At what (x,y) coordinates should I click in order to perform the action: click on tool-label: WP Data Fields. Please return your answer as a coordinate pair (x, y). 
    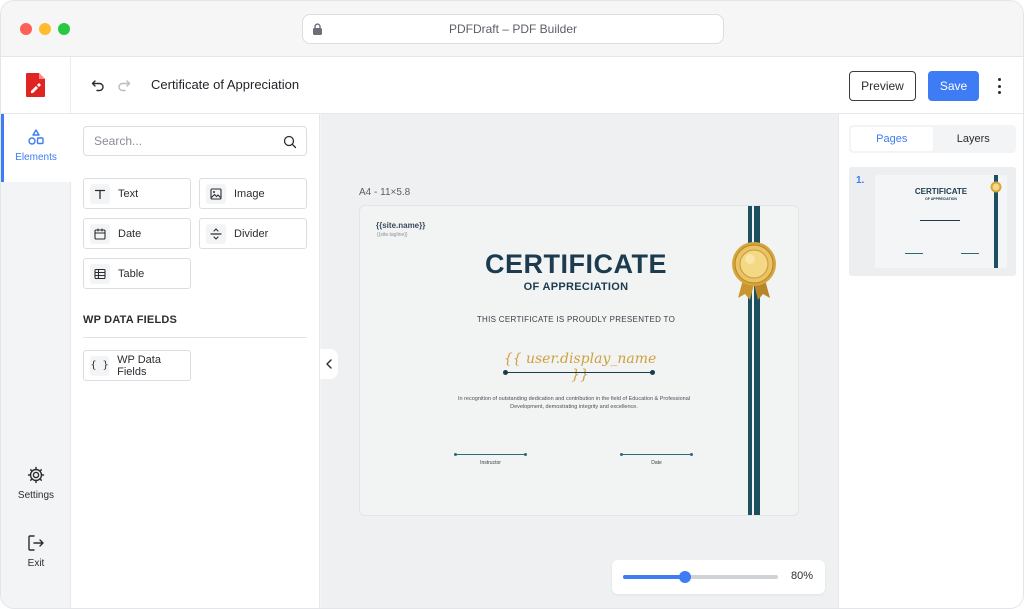
    Looking at the image, I should click on (139, 365).